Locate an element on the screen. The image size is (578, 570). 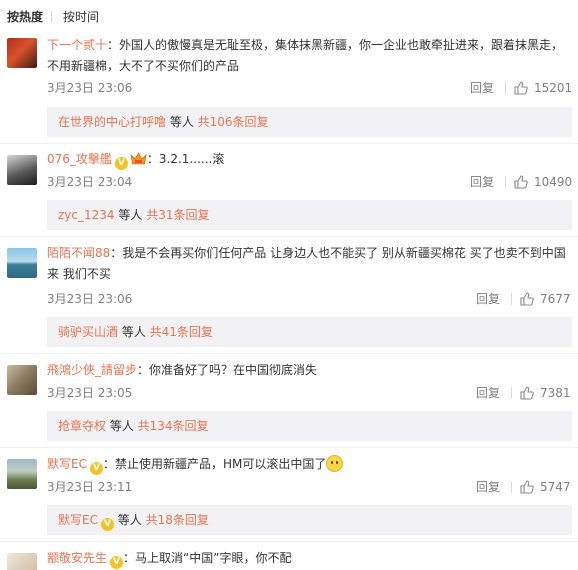
comment-text: 颛敬安先生 V ：马上取消“中国”字眼，你不配 is located at coordinates (309, 558).